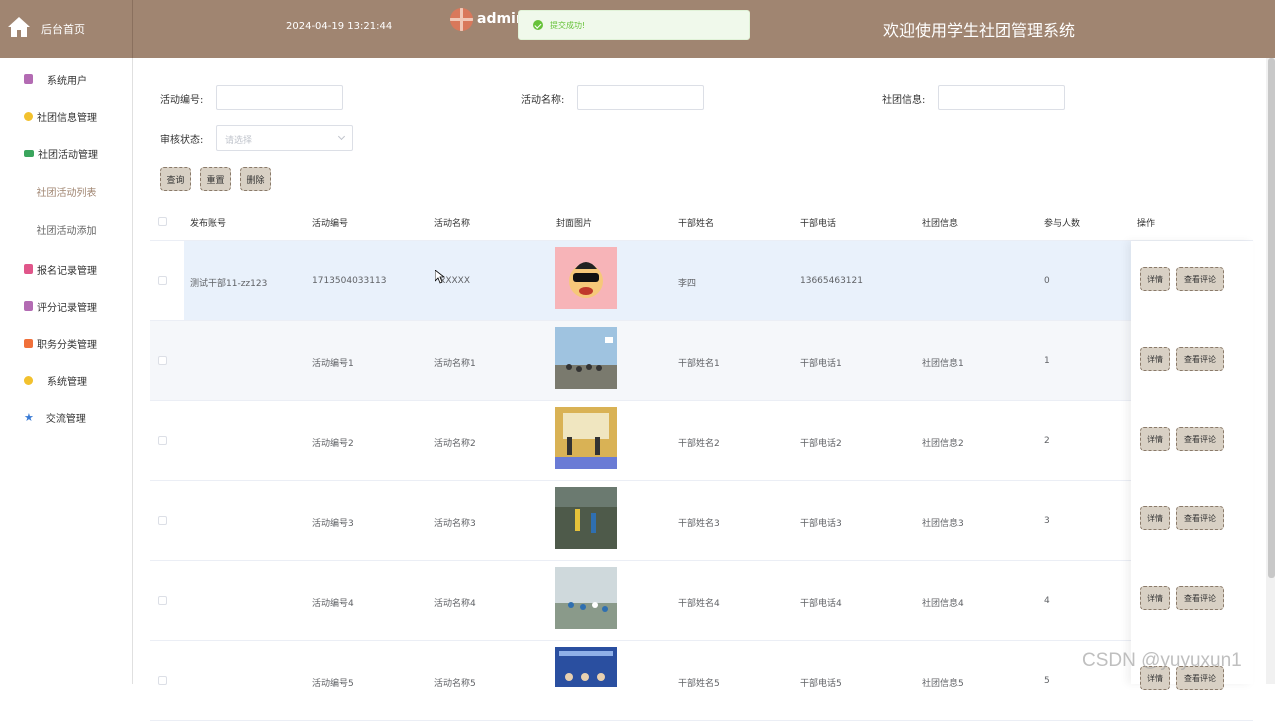  I want to click on cell-count: 1, so click(1047, 361).